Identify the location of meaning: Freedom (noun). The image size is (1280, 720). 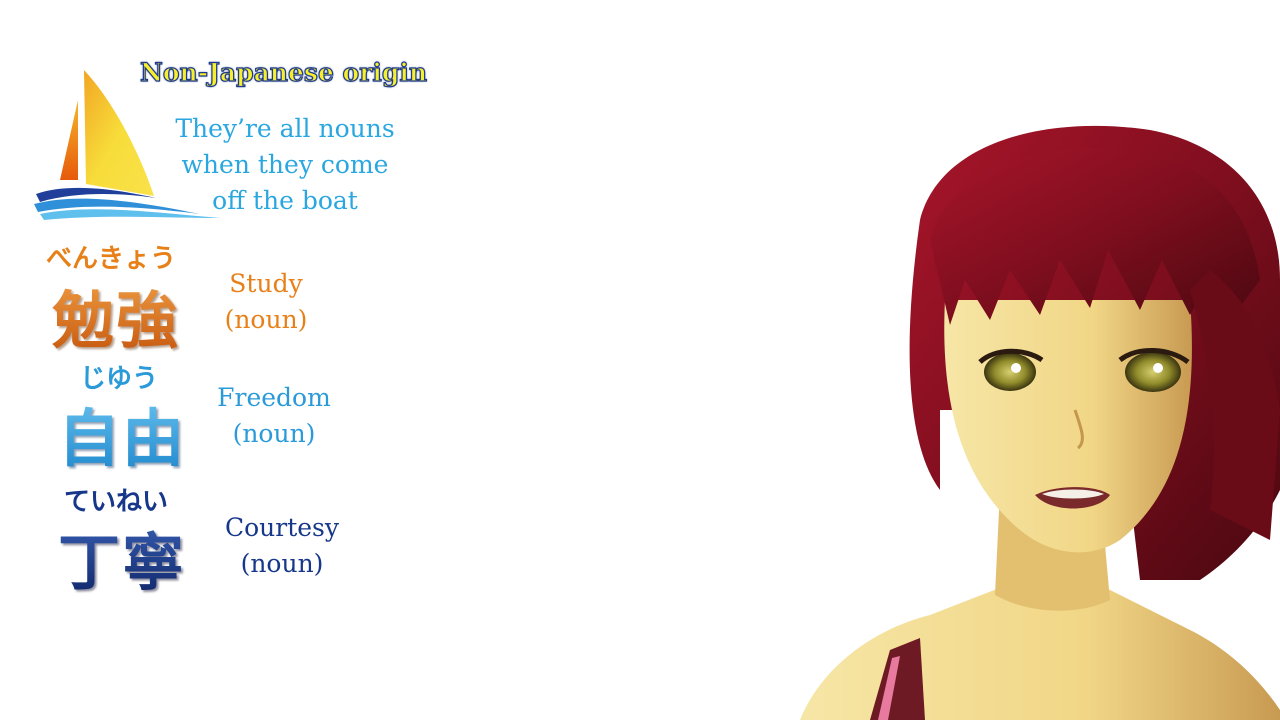
(274, 416).